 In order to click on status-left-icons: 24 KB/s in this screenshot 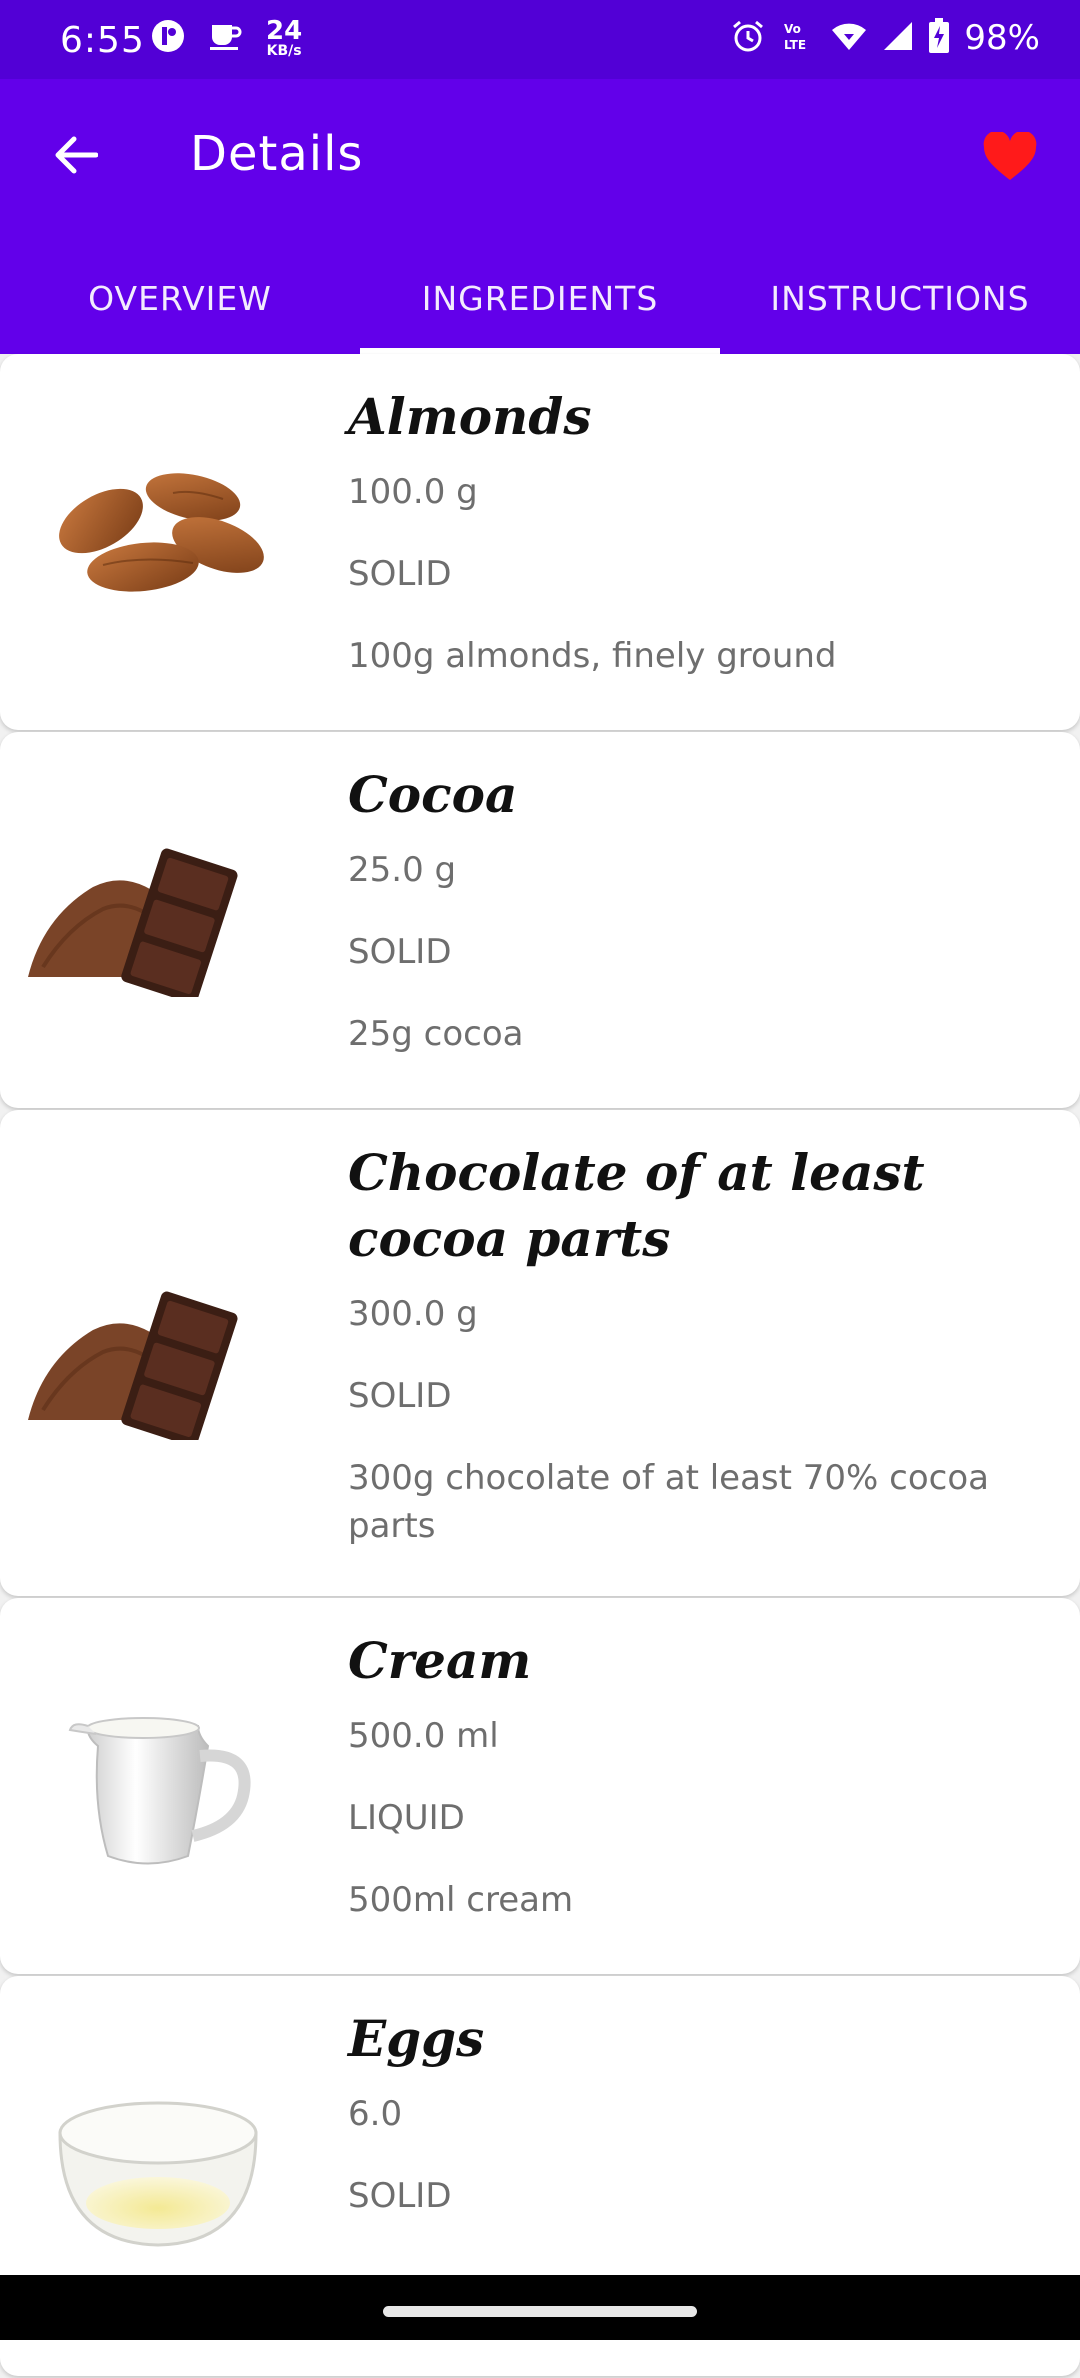, I will do `click(226, 38)`.